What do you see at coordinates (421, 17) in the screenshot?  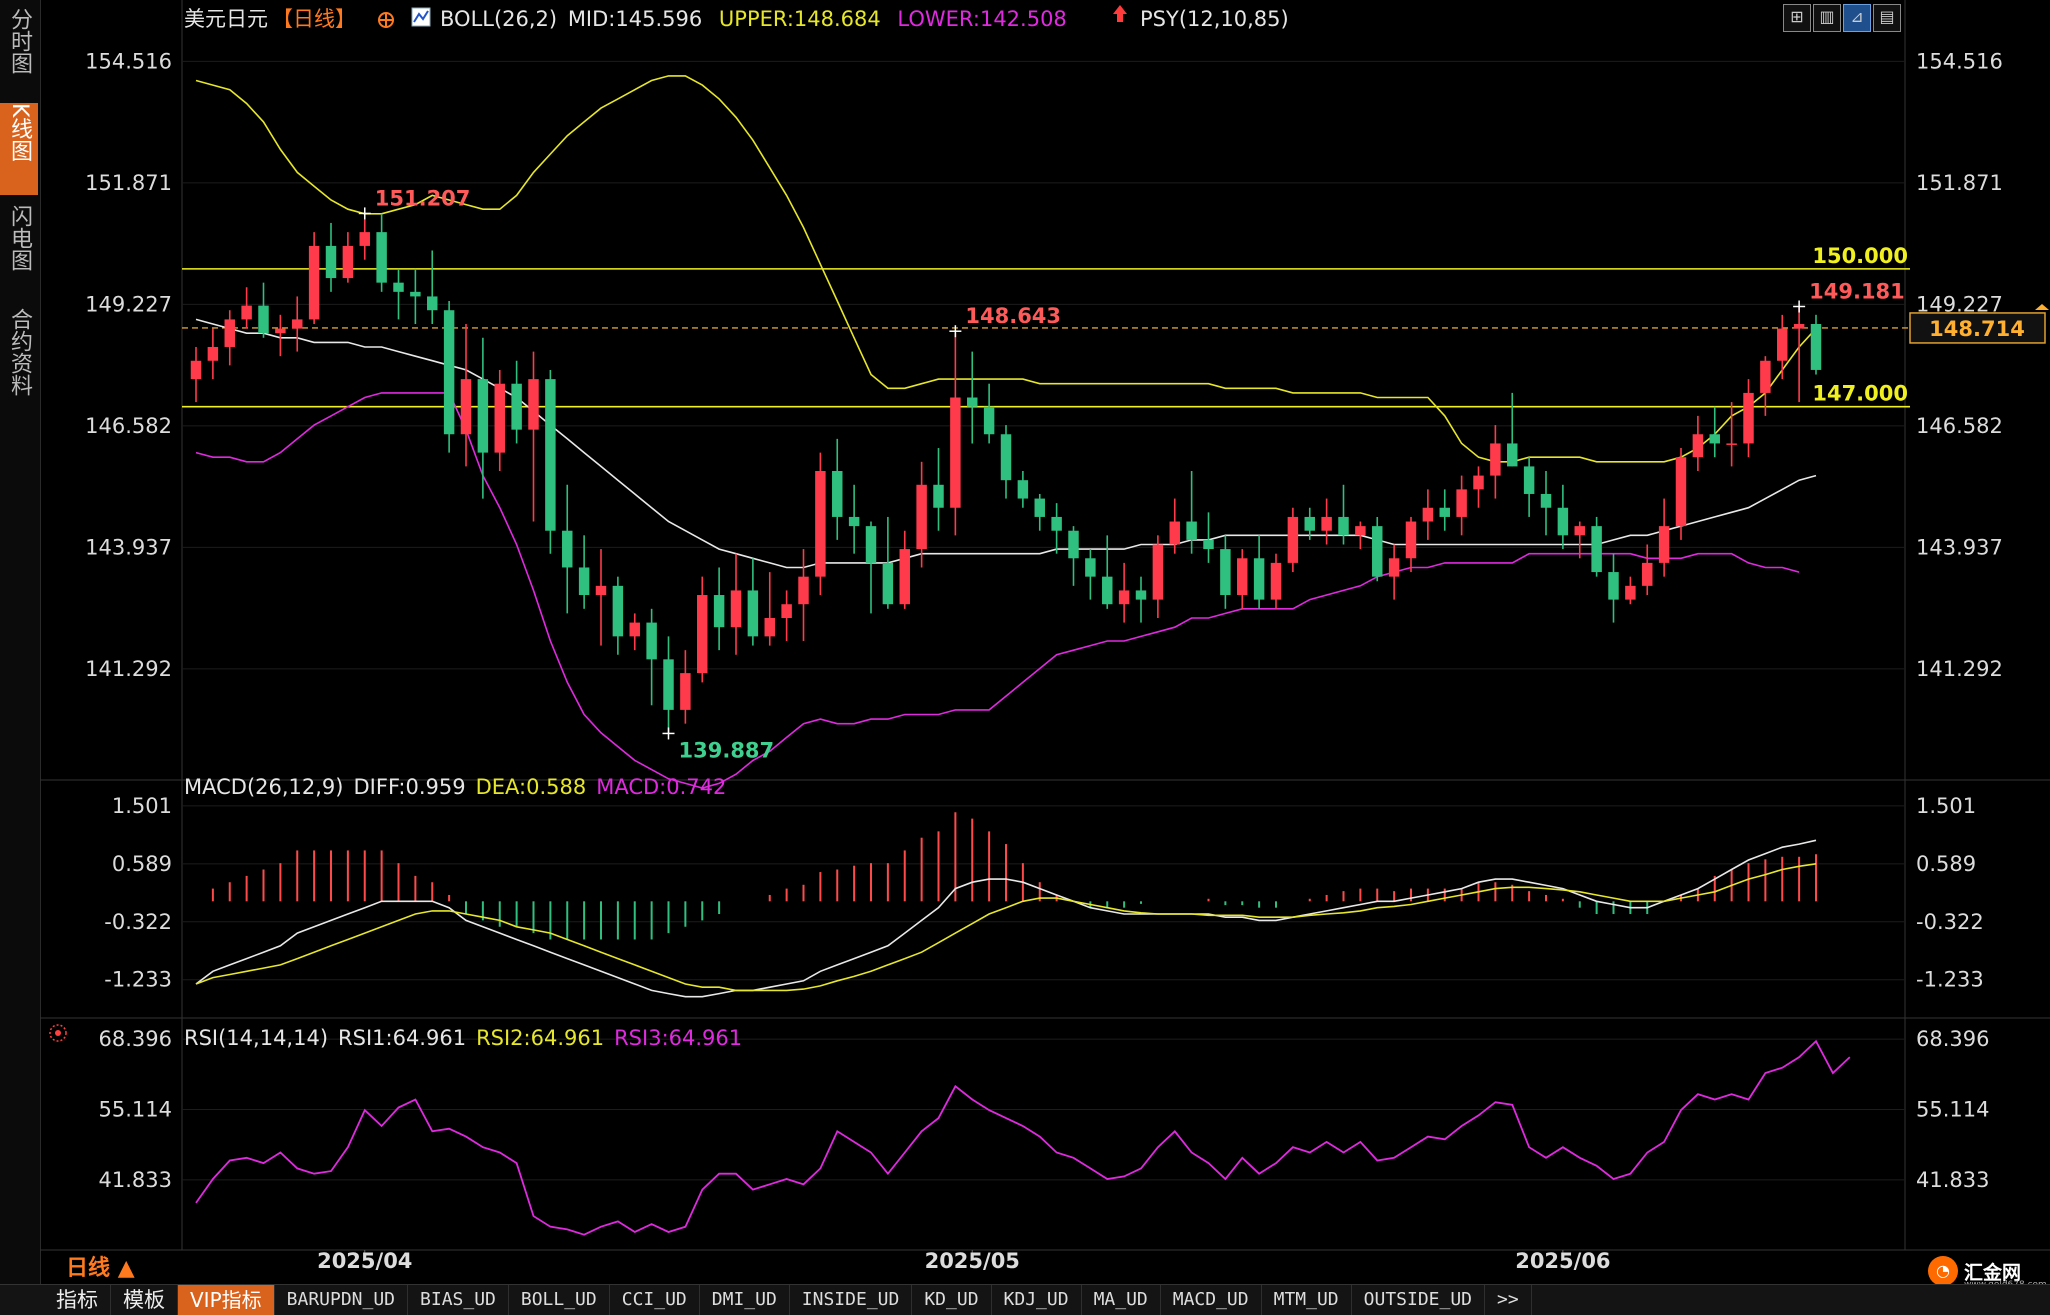 I see `indicator-chart-icon` at bounding box center [421, 17].